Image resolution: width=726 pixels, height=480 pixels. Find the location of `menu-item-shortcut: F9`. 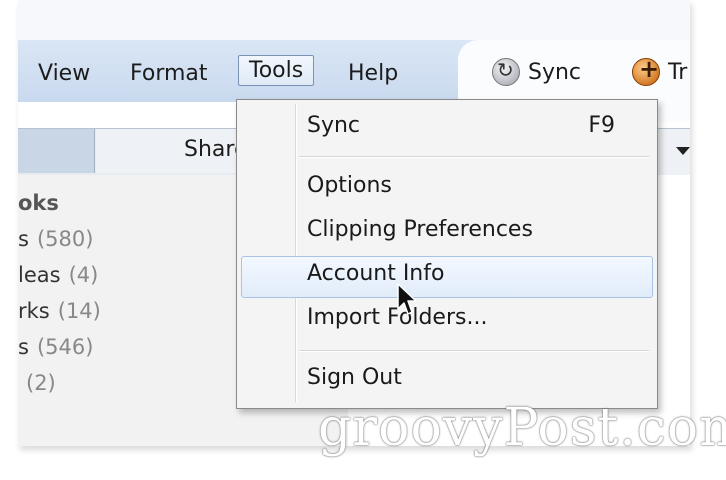

menu-item-shortcut: F9 is located at coordinates (601, 125).